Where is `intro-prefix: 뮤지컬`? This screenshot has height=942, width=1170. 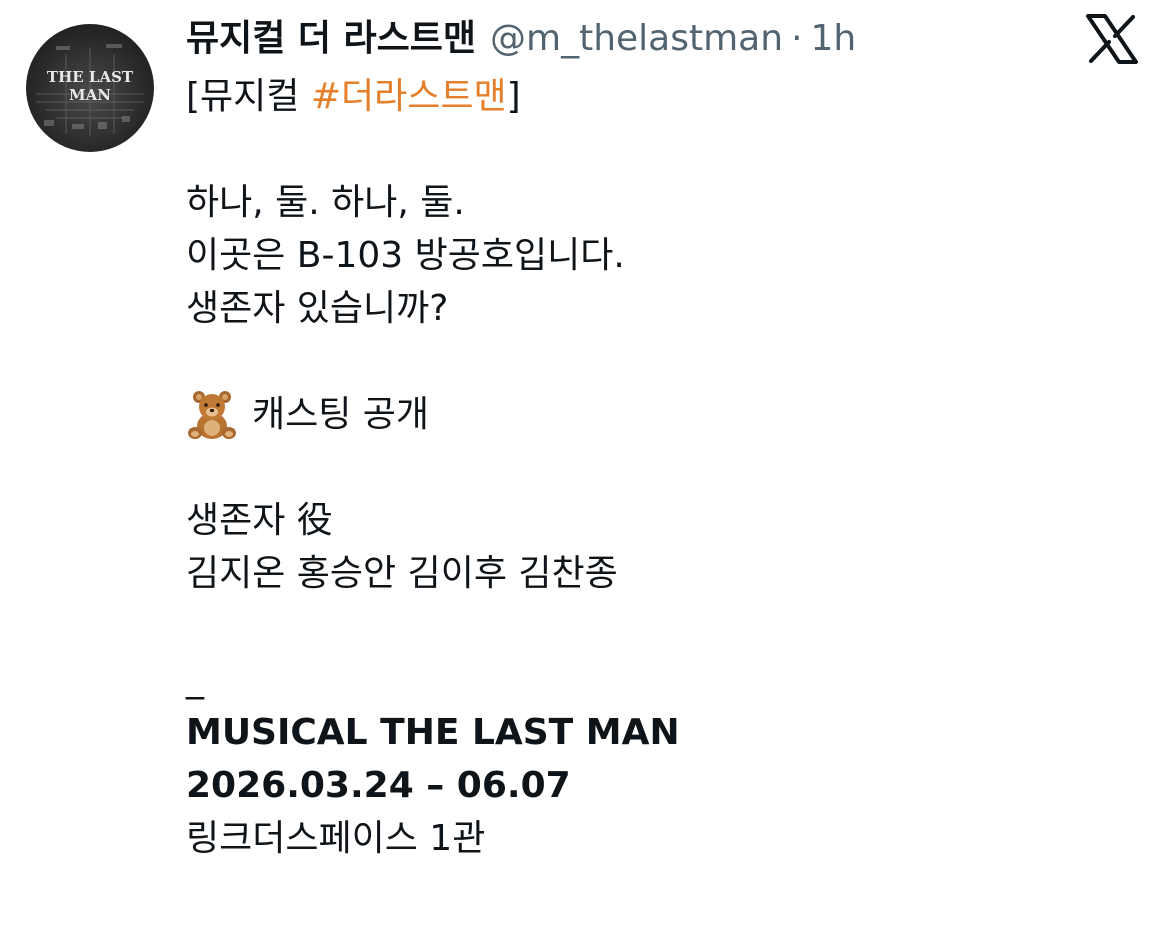 intro-prefix: 뮤지컬 is located at coordinates (255, 96).